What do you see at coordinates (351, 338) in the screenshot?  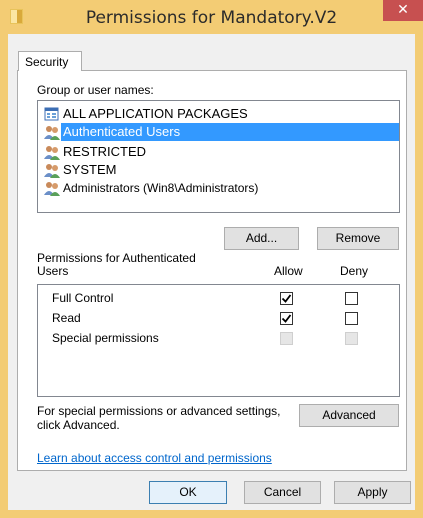 I see `deny-special-checkbox` at bounding box center [351, 338].